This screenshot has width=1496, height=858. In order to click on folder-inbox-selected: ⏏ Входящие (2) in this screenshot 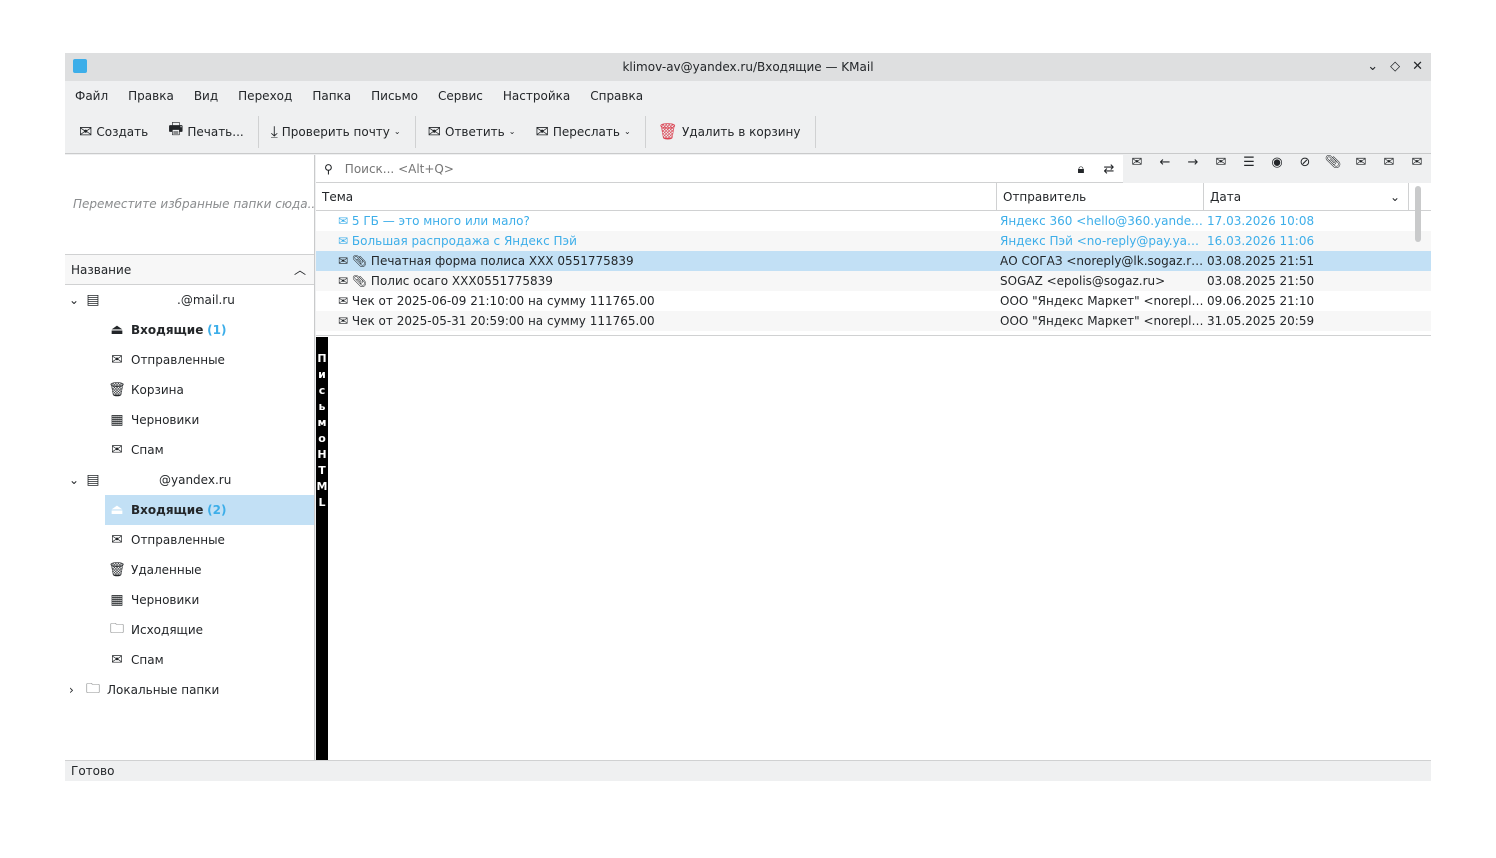, I will do `click(209, 510)`.